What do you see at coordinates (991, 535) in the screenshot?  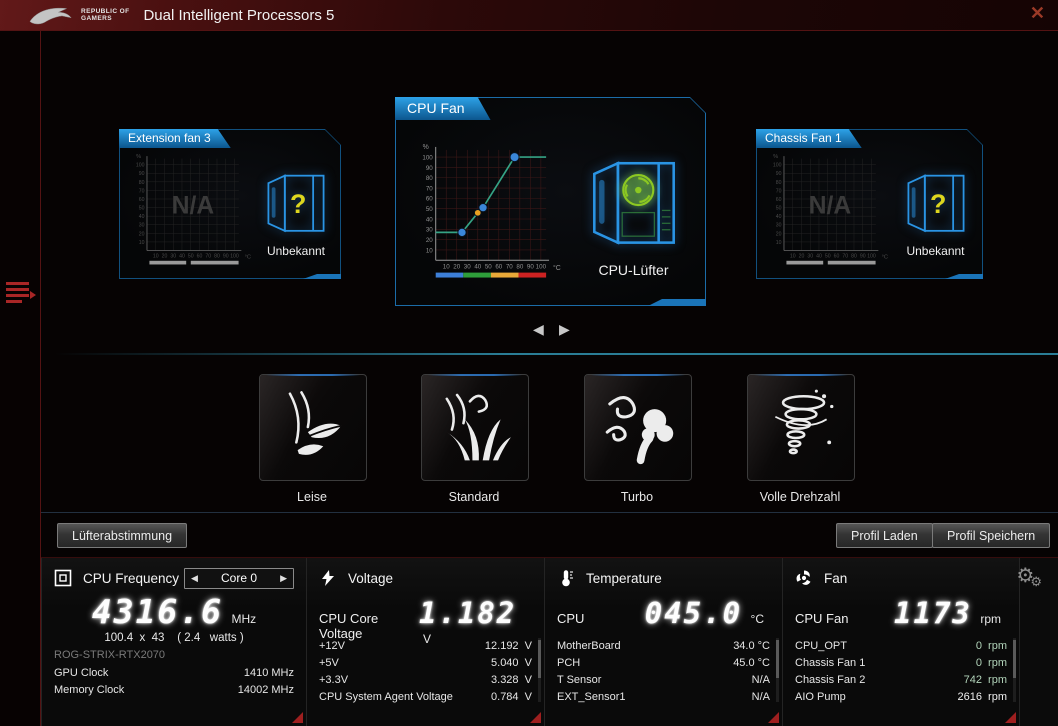 I see `profile-save-button: Profil Speichern` at bounding box center [991, 535].